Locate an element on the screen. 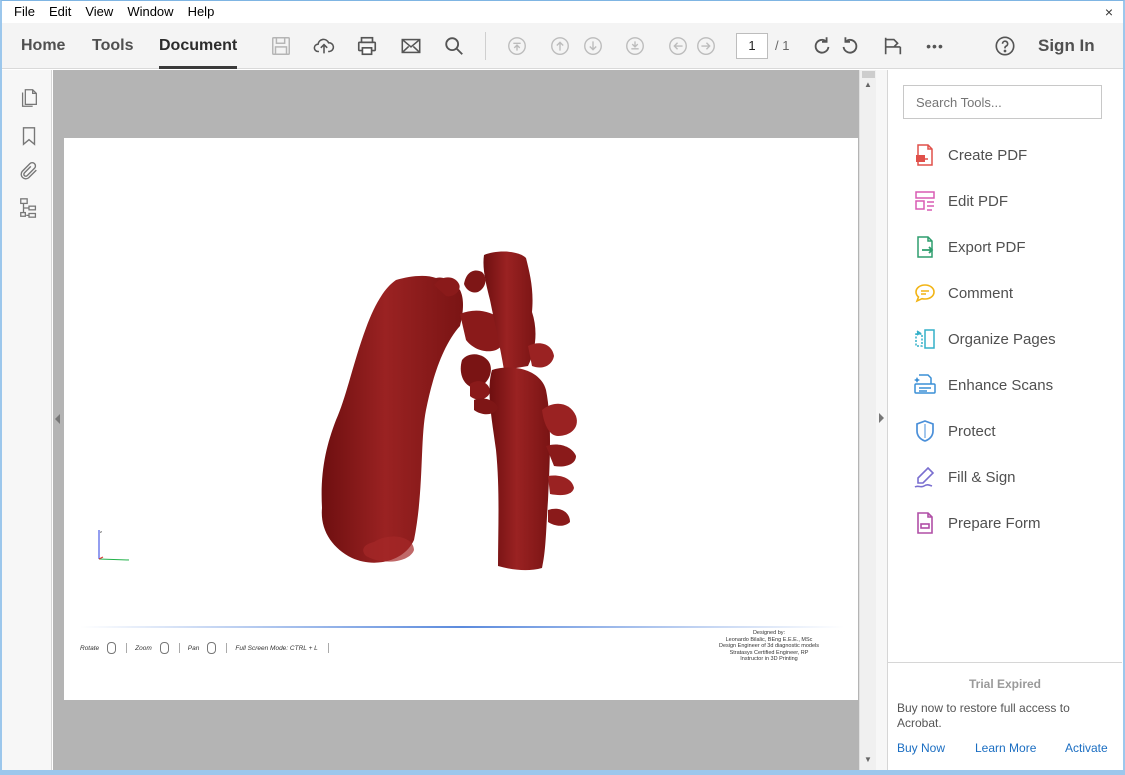 This screenshot has height=775, width=1125. menu-view: View is located at coordinates (99, 12).